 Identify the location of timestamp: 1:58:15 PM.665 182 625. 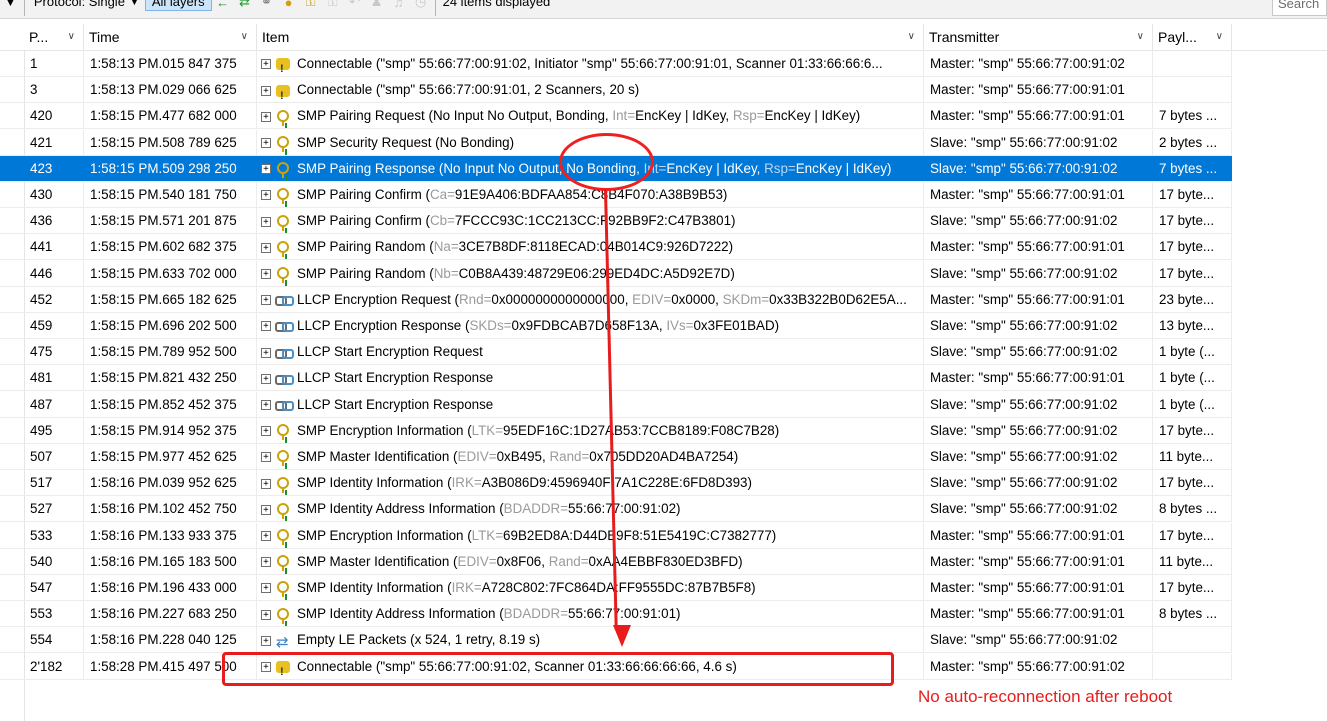
(170, 299).